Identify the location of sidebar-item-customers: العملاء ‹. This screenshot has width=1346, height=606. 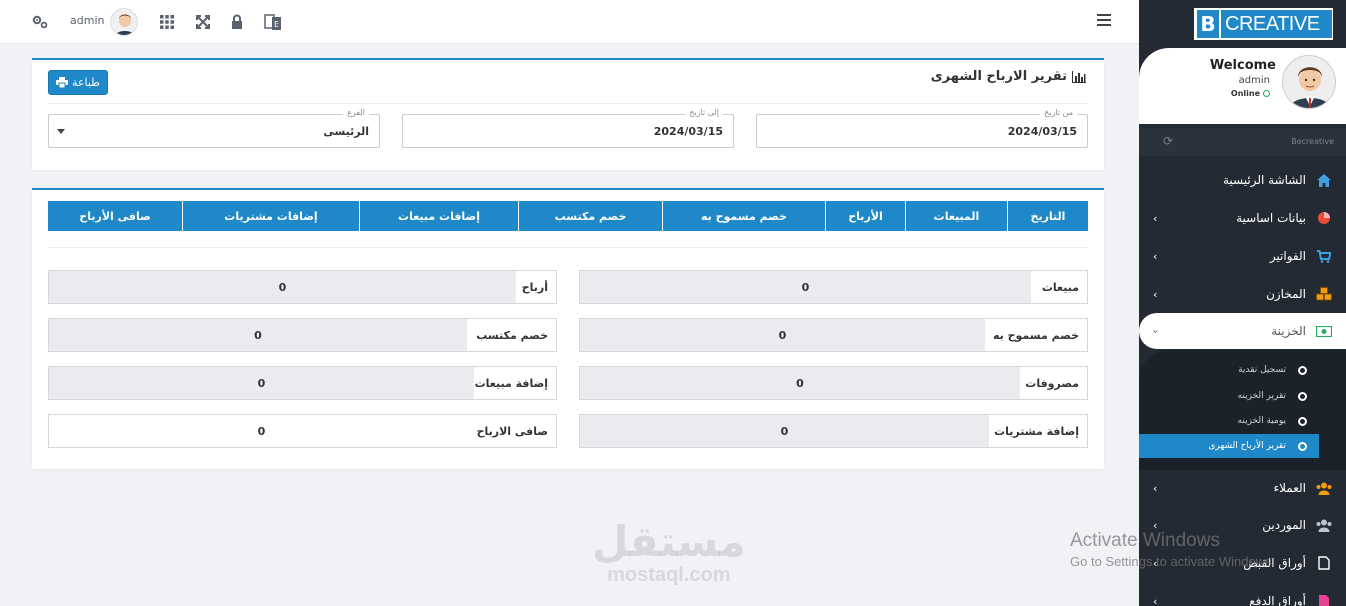
(1242, 488).